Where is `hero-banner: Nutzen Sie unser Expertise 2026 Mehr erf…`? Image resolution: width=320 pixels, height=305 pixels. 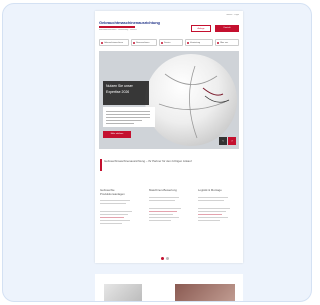 hero-banner: Nutzen Sie unser Expertise 2026 Mehr erf… is located at coordinates (169, 100).